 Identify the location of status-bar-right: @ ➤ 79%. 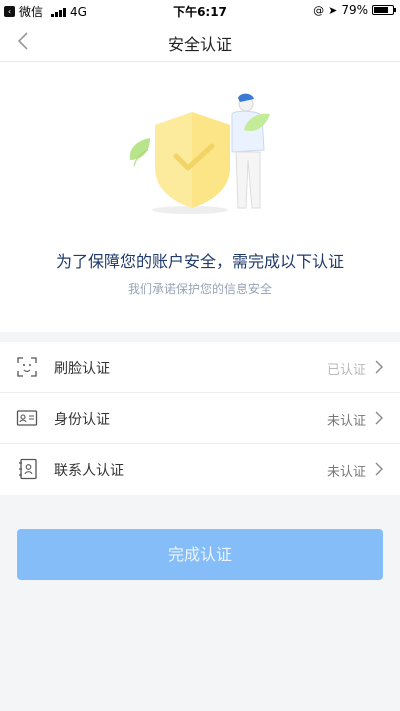
(354, 10).